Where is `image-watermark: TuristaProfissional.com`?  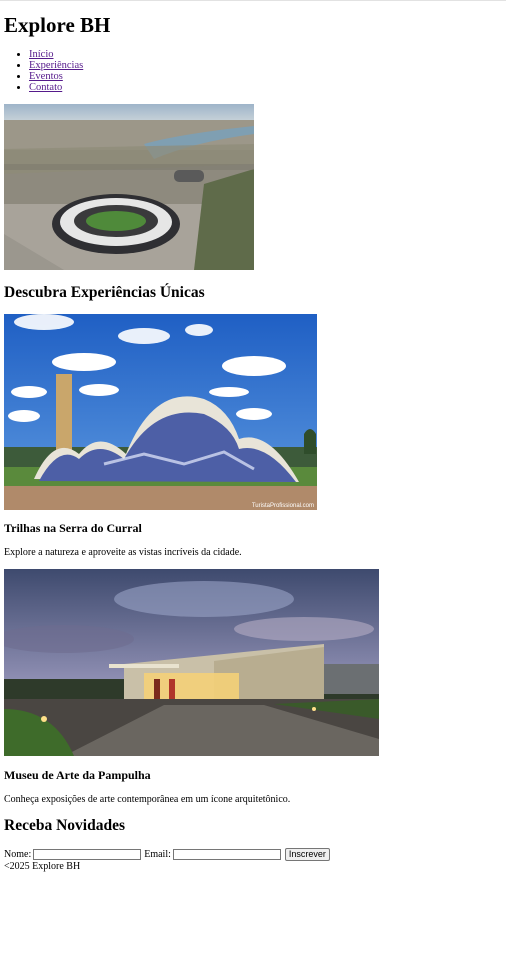
image-watermark: TuristaProfissional.com is located at coordinates (283, 506).